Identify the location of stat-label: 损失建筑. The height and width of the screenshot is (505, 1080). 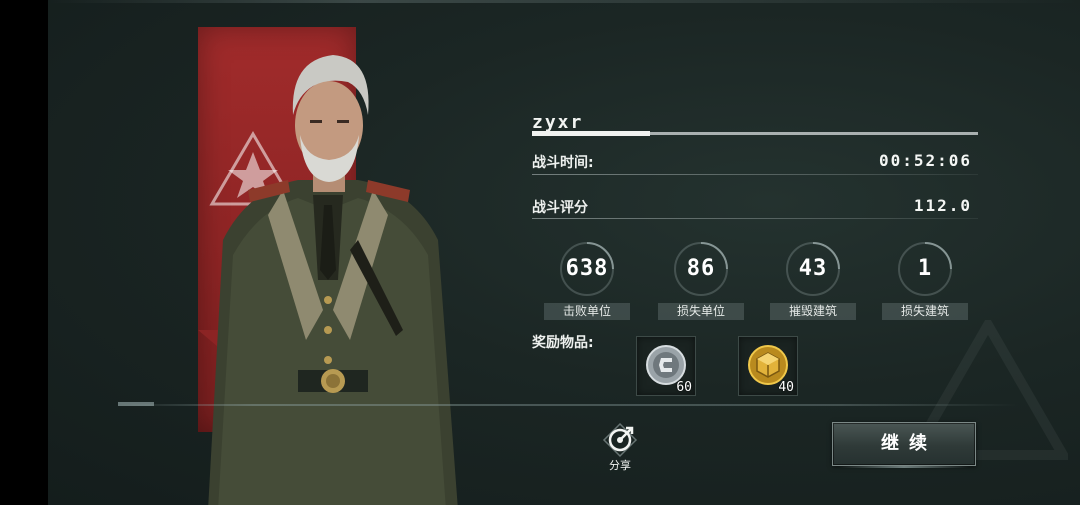
(925, 311).